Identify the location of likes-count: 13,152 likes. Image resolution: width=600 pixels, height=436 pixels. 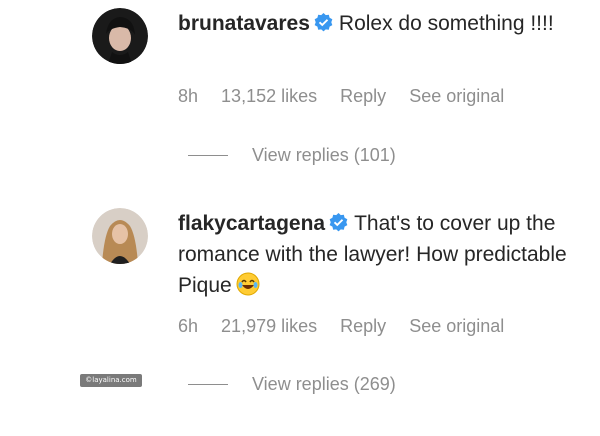
(269, 96).